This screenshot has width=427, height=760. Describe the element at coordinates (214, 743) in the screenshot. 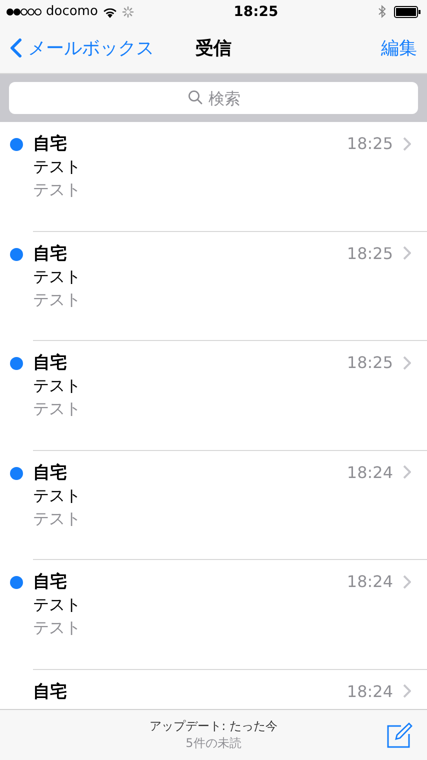

I see `unread-count: 5件の未読` at that location.